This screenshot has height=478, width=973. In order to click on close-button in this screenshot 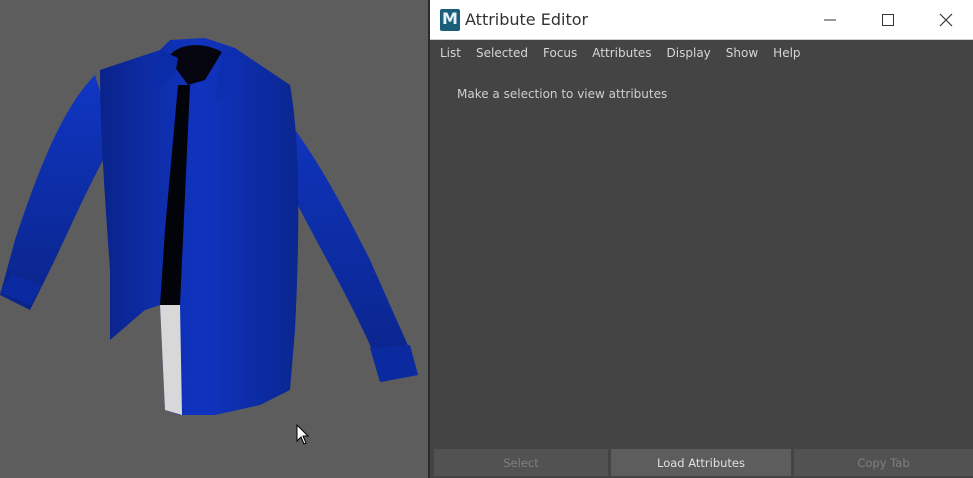, I will do `click(945, 19)`.